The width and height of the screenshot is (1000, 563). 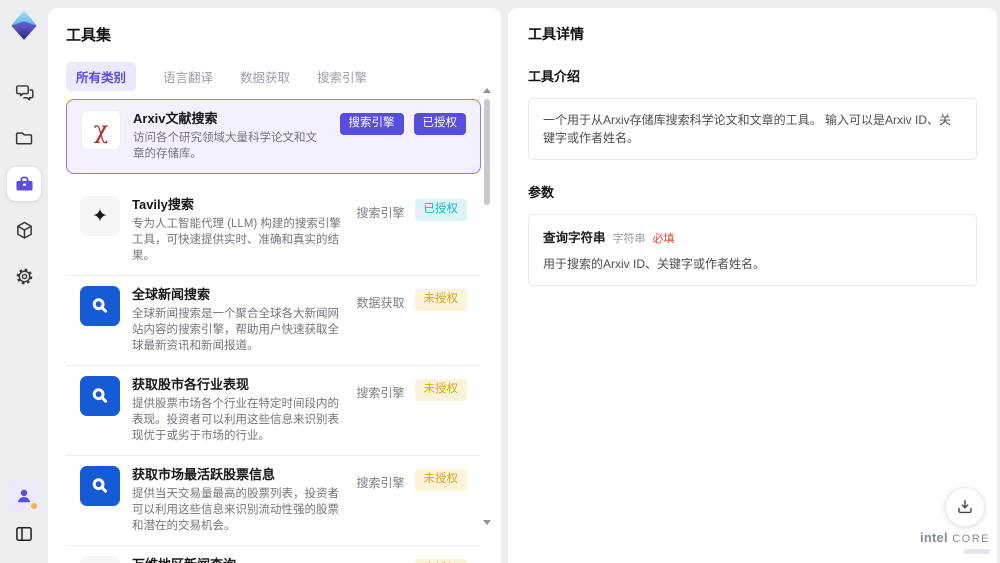 I want to click on scroll-up-arrow-icon, so click(x=487, y=90).